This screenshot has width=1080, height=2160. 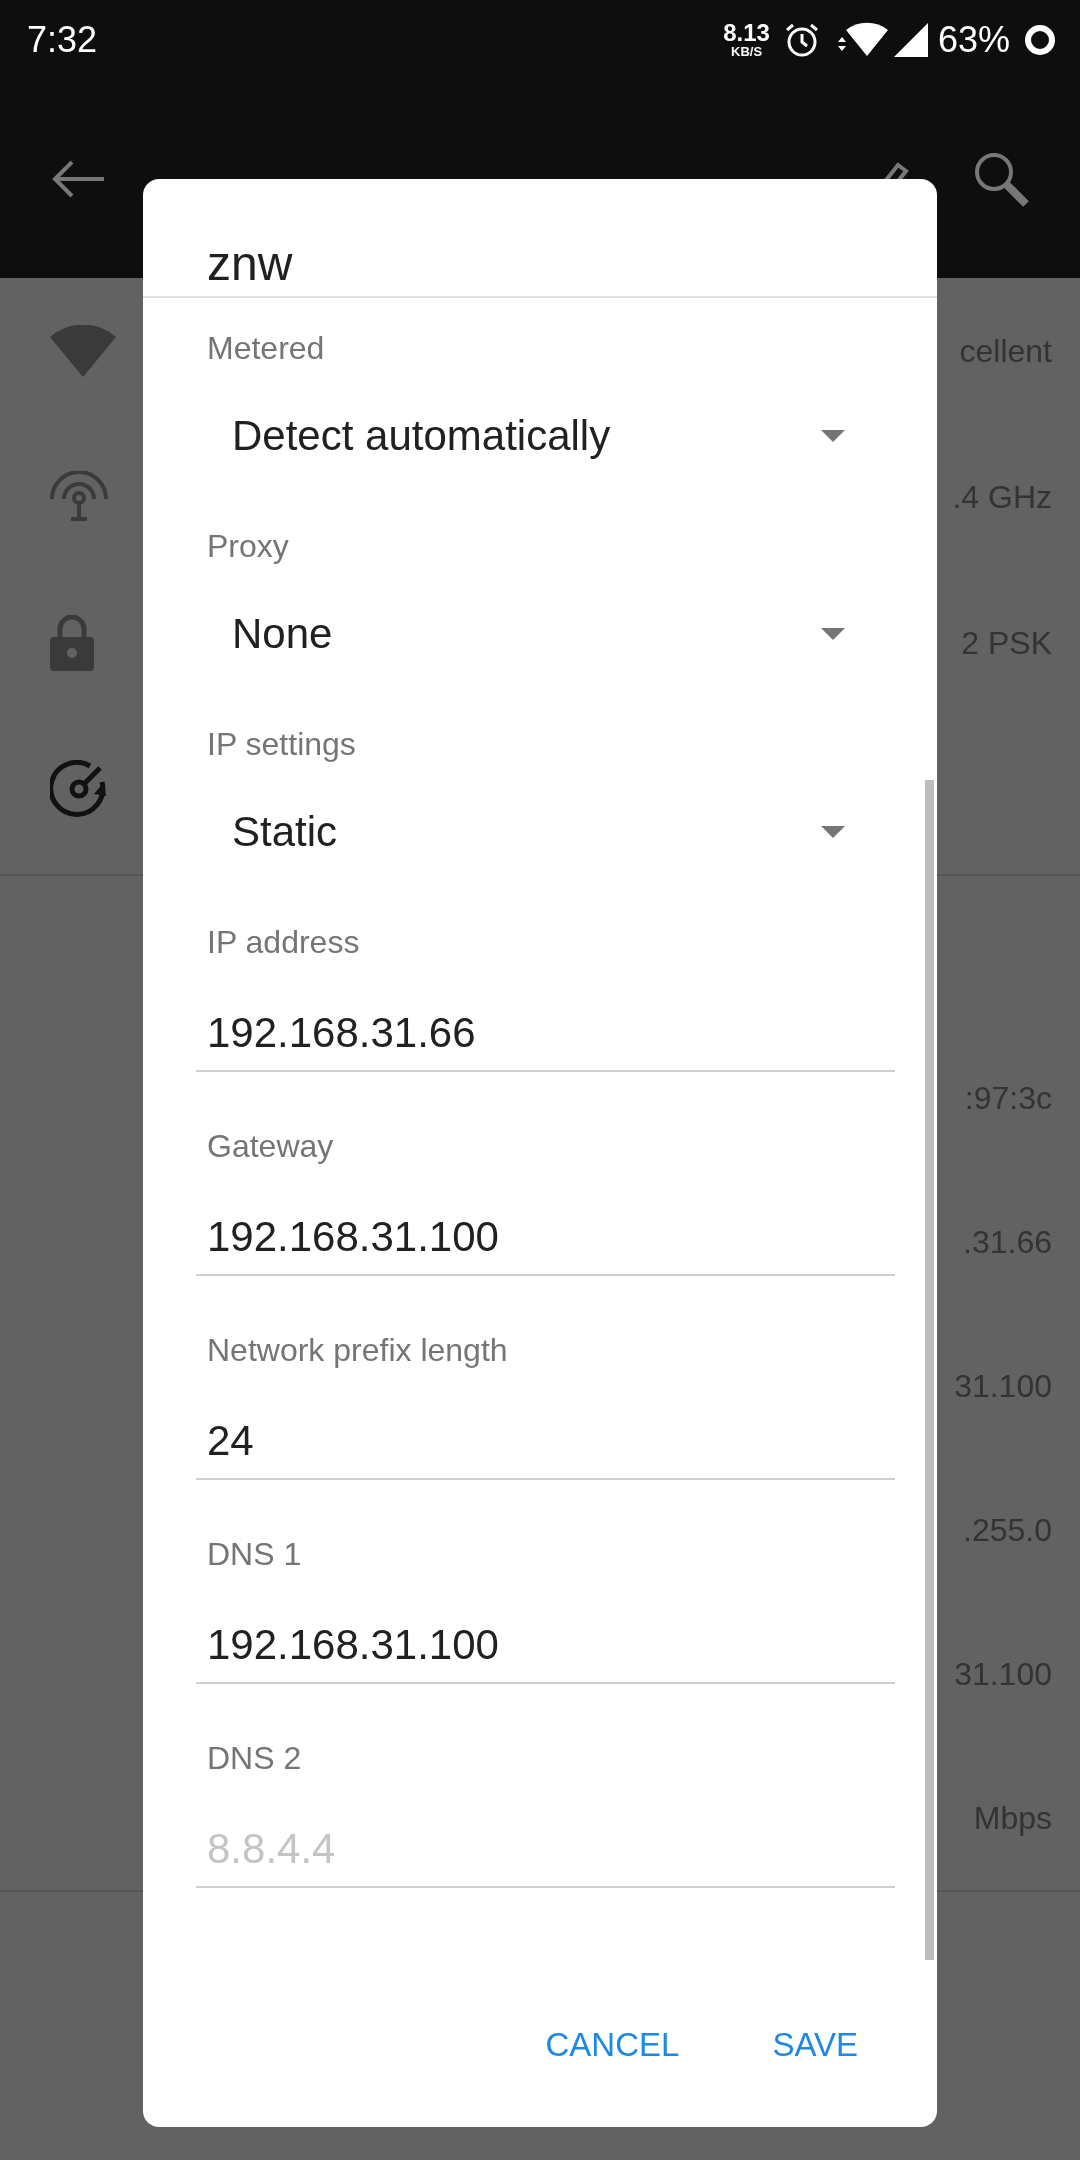 What do you see at coordinates (248, 546) in the screenshot?
I see `field-label: Proxy` at bounding box center [248, 546].